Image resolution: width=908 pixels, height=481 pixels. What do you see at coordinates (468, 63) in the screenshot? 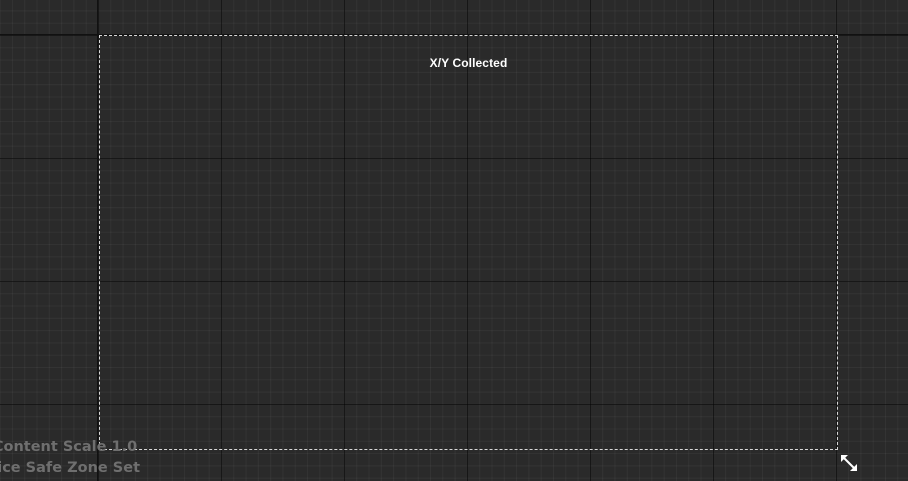
I see `canvas-text-label: X/Y Collected` at bounding box center [468, 63].